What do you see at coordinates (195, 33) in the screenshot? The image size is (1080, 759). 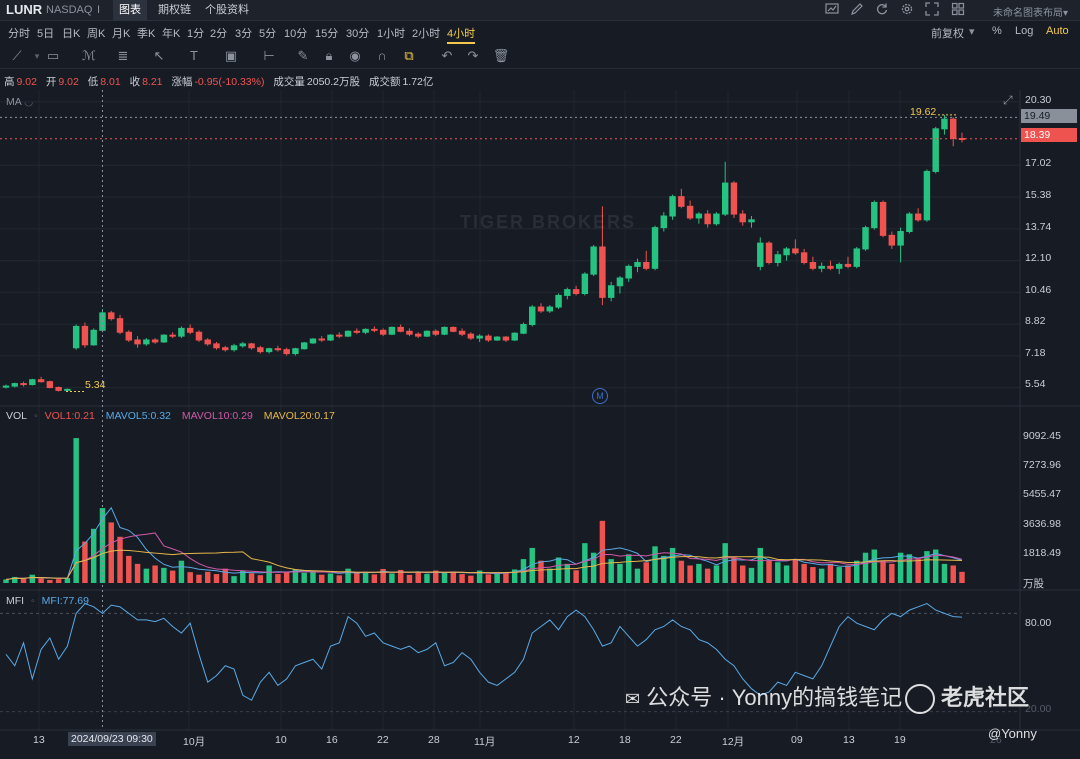 I see `period-1m: 1分` at bounding box center [195, 33].